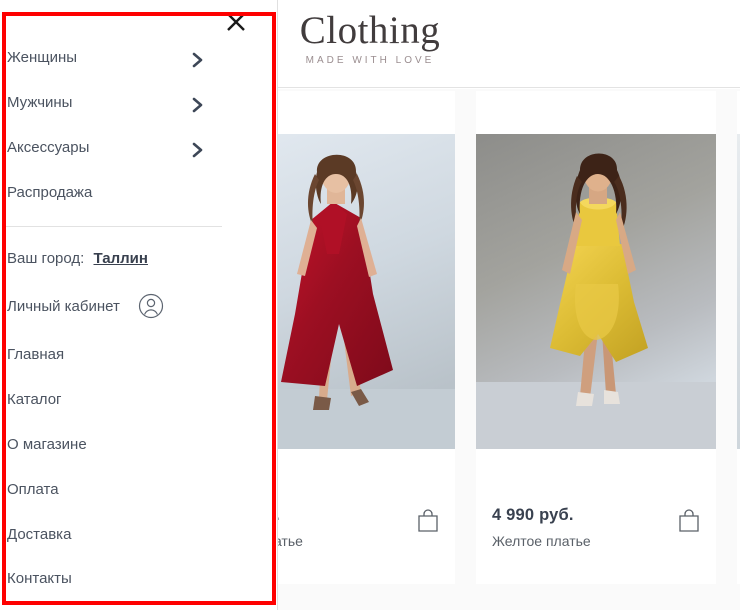 The height and width of the screenshot is (610, 740). I want to click on menu-item-label: Каталог, so click(34, 399).